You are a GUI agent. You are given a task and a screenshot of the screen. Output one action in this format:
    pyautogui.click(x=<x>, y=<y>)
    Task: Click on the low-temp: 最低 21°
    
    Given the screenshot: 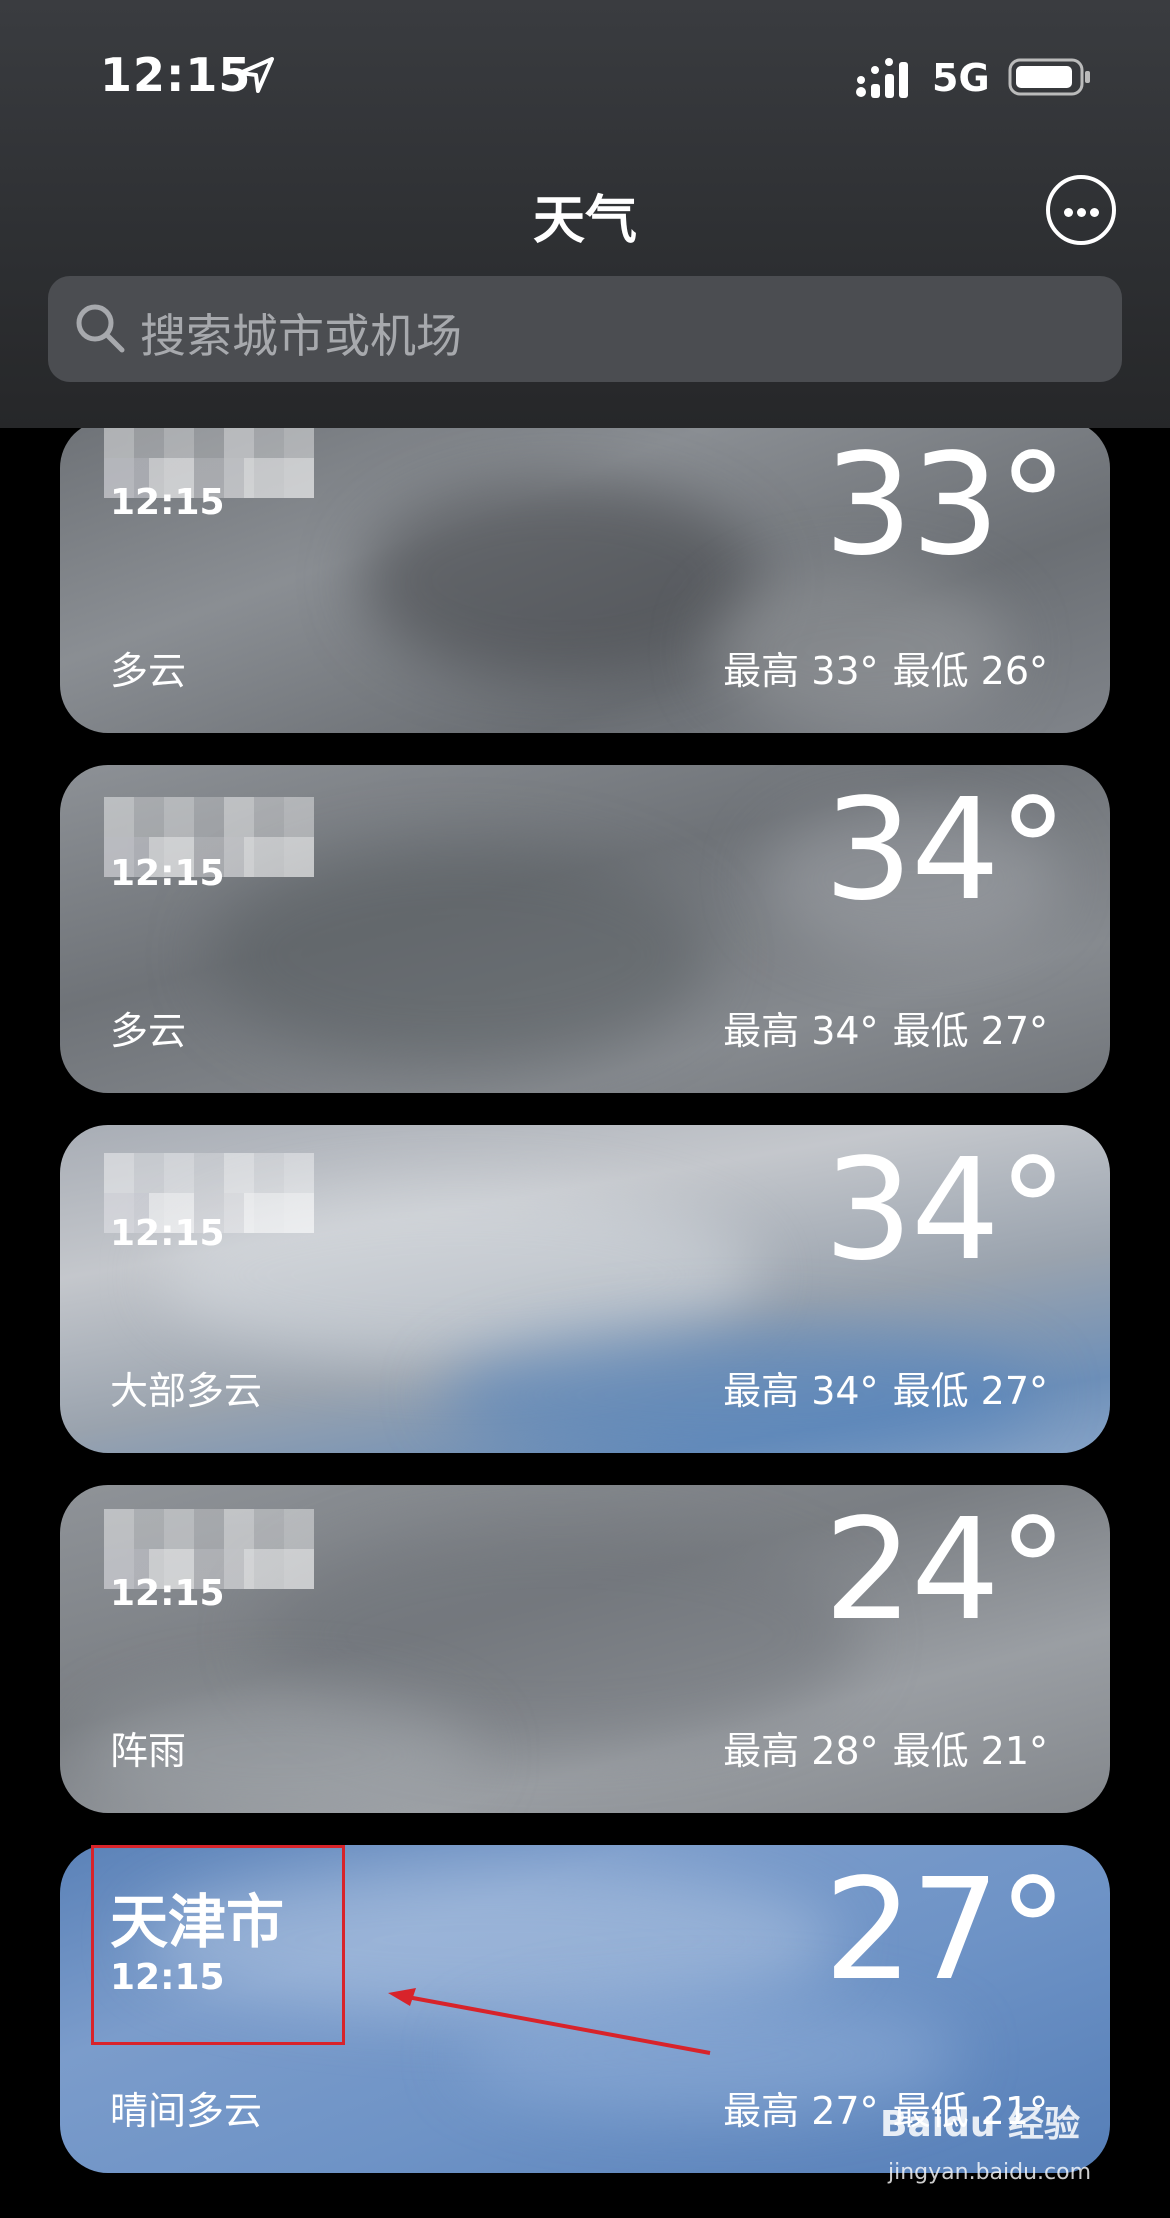 What is the action you would take?
    pyautogui.click(x=970, y=1751)
    